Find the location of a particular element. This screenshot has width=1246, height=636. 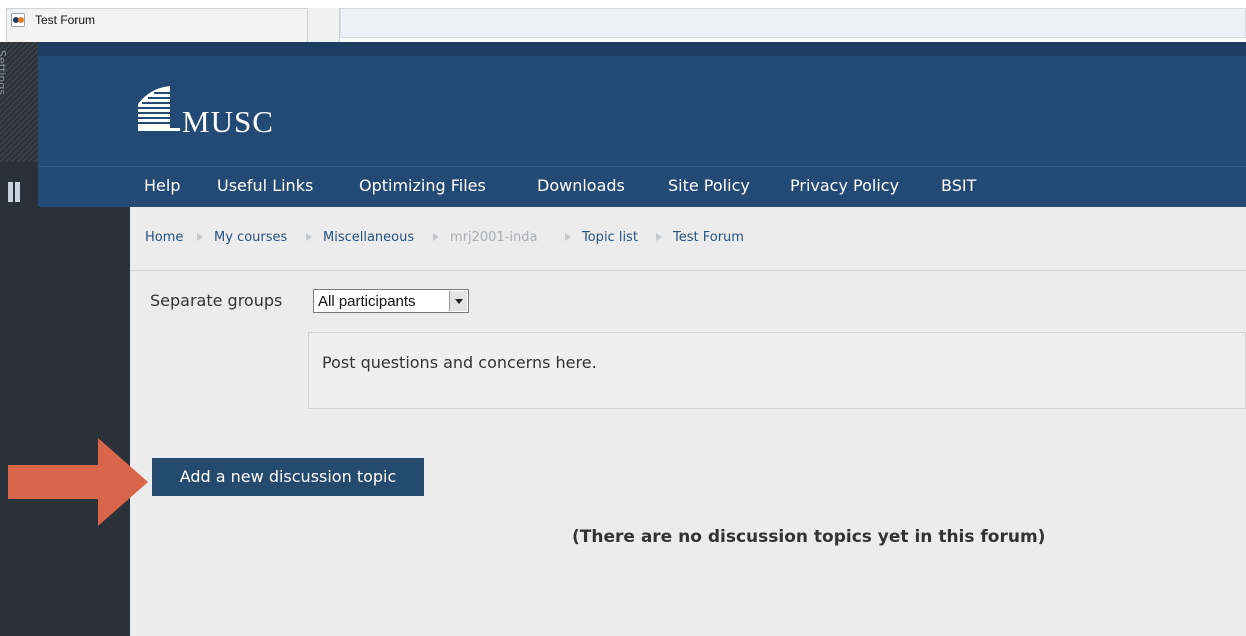

nav-site-policy: Site Policy is located at coordinates (709, 185).